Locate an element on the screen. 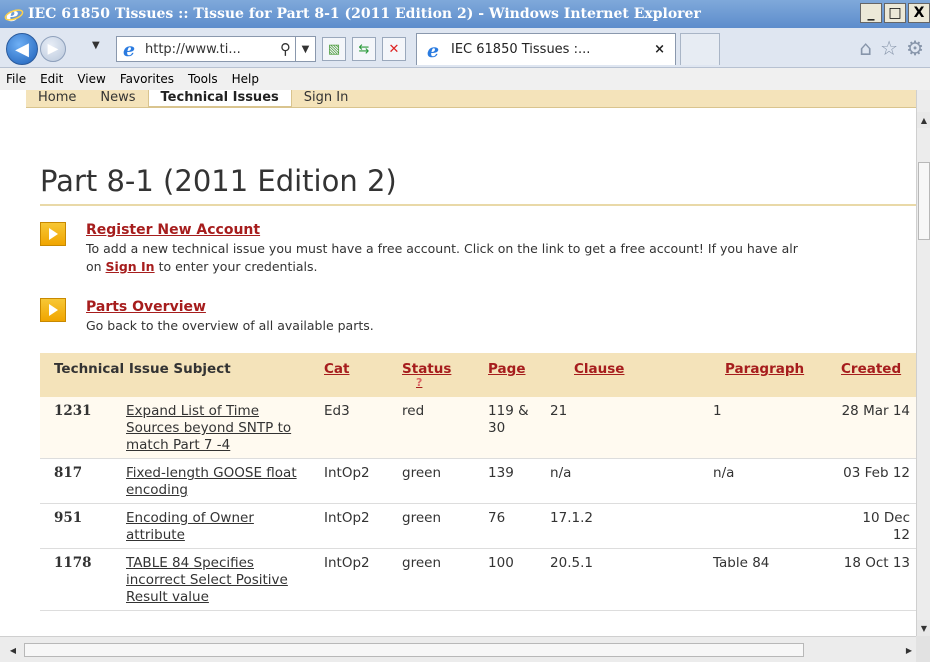 Image resolution: width=930 pixels, height=662 pixels. issue-created: 10 Dec 12 is located at coordinates (871, 526).